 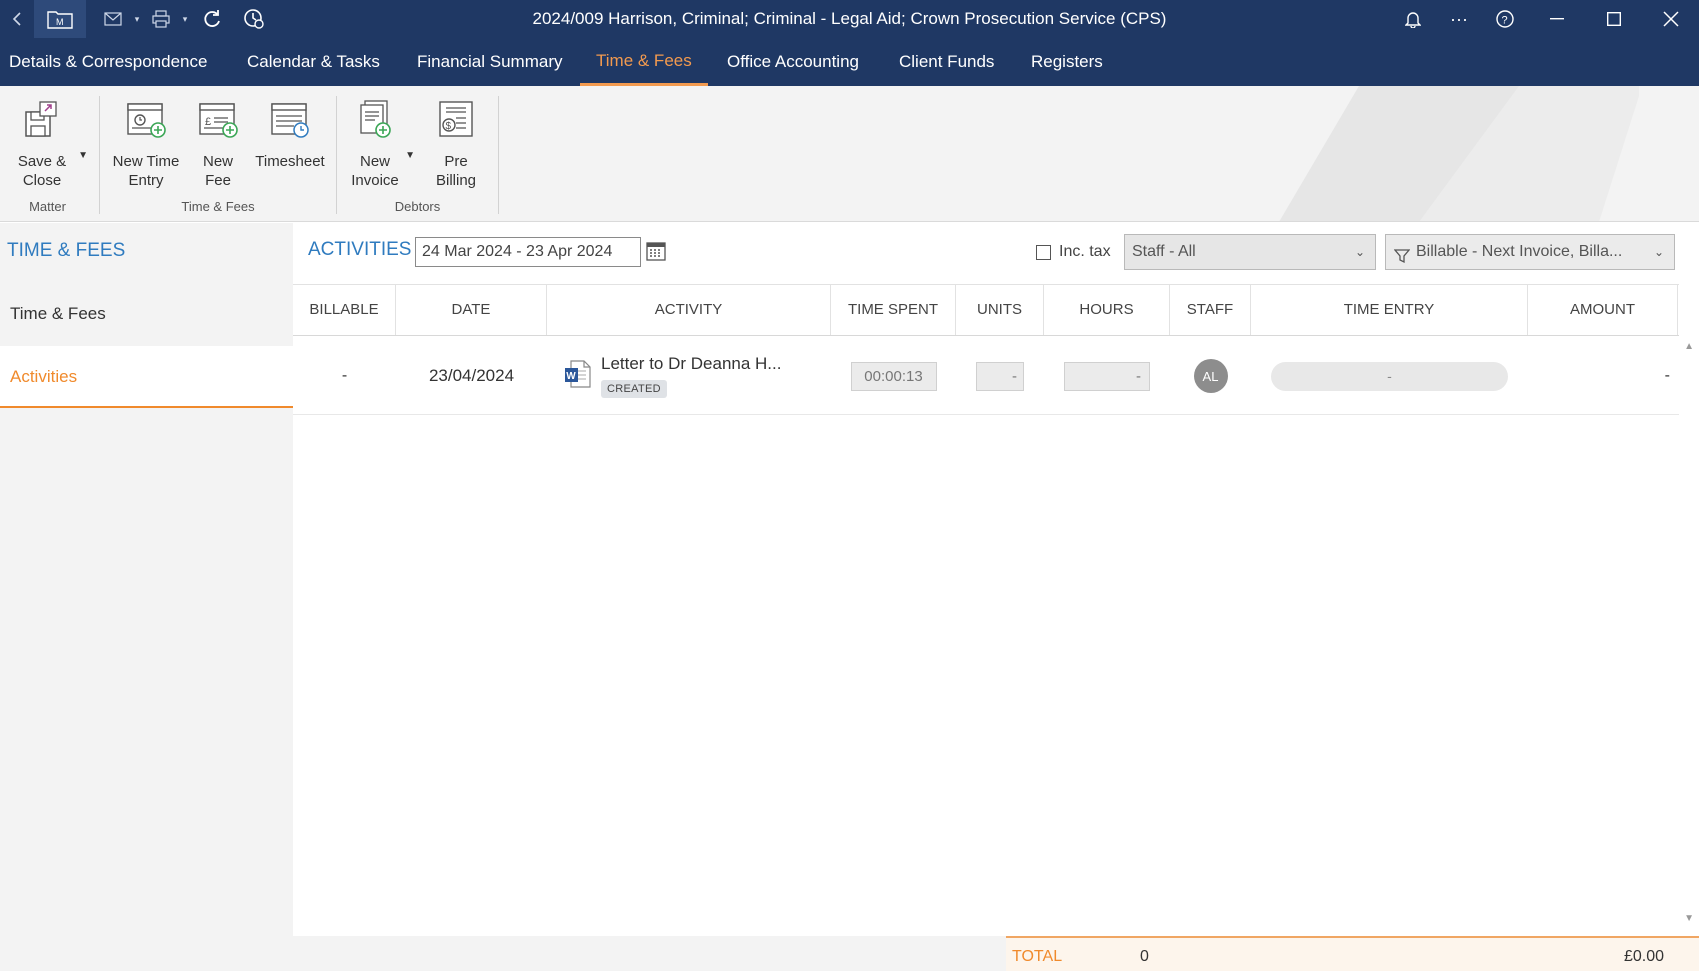 What do you see at coordinates (1352, 953) in the screenshot?
I see `total-summary: TOTAL 0 £0.00` at bounding box center [1352, 953].